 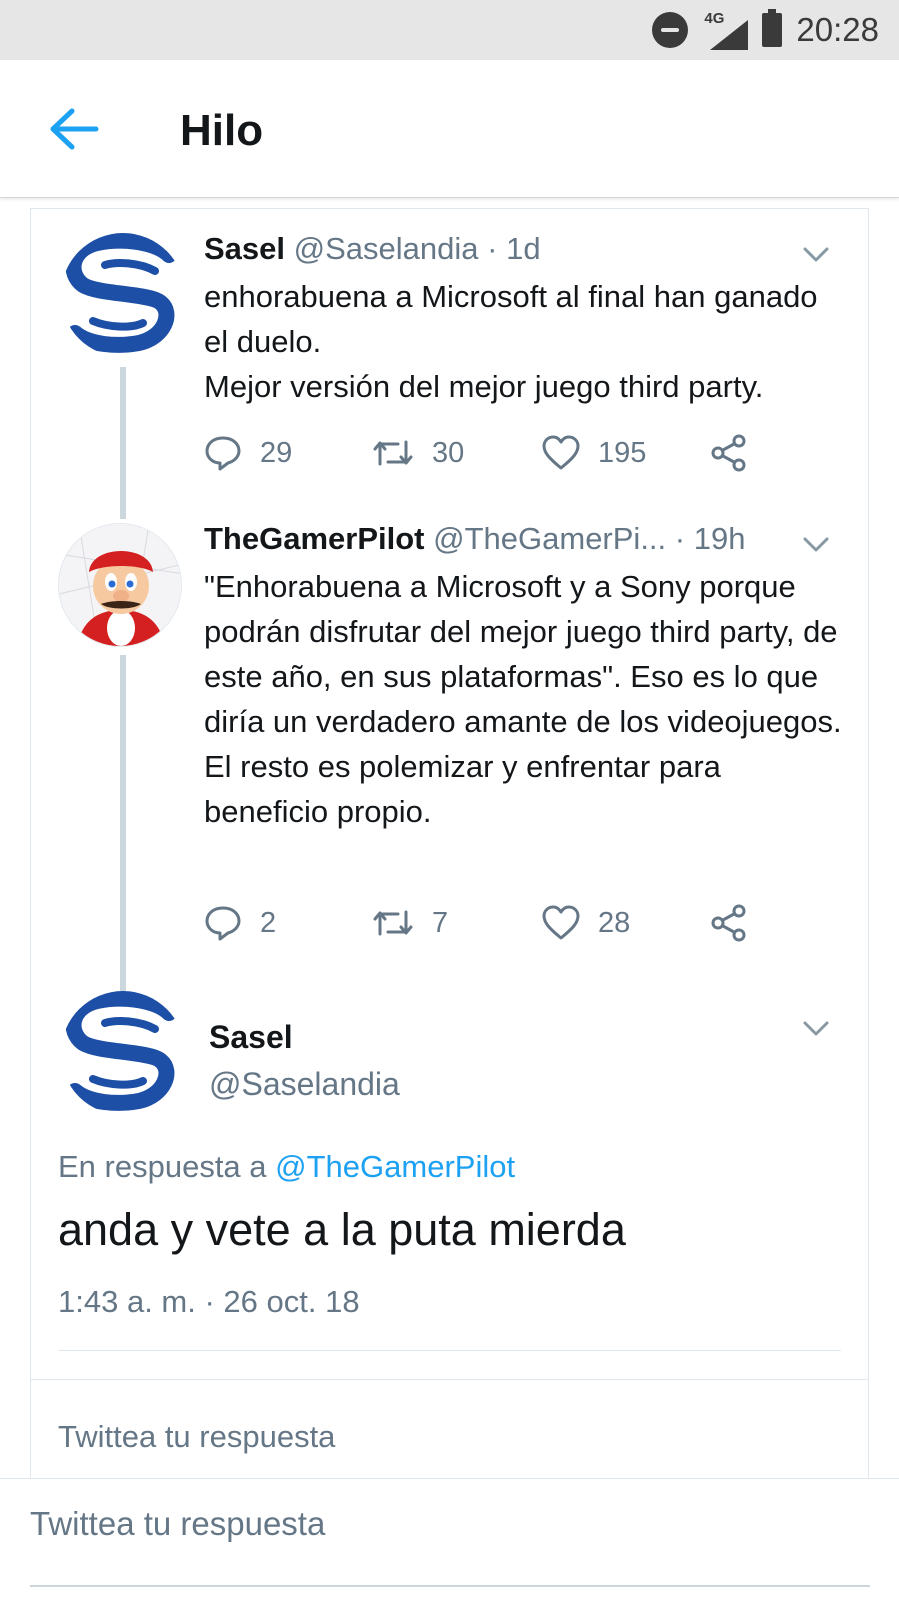 What do you see at coordinates (594, 453) in the screenshot?
I see `like-button: 195` at bounding box center [594, 453].